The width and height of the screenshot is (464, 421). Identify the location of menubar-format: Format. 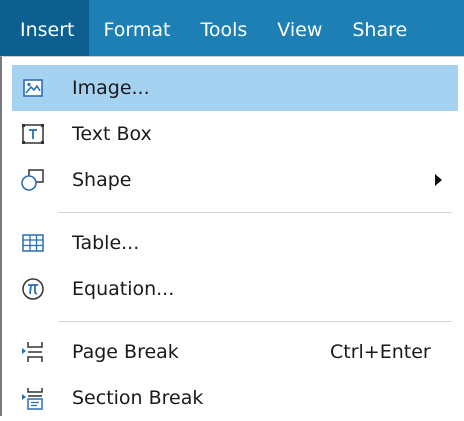
(137, 30).